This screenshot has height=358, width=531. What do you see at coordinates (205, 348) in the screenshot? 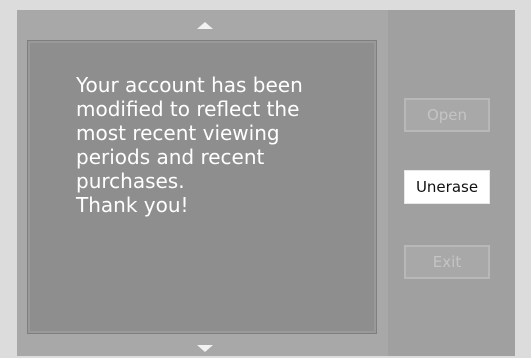
I see `scroll-down-arrow-icon` at bounding box center [205, 348].